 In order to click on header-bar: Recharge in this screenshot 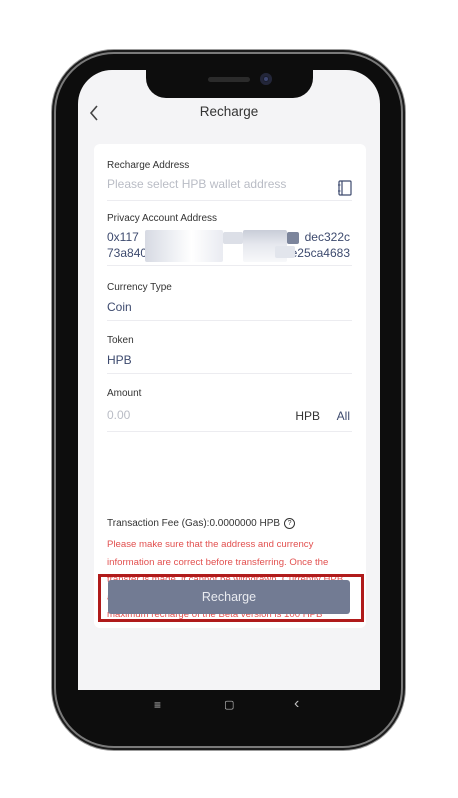, I will do `click(229, 113)`.